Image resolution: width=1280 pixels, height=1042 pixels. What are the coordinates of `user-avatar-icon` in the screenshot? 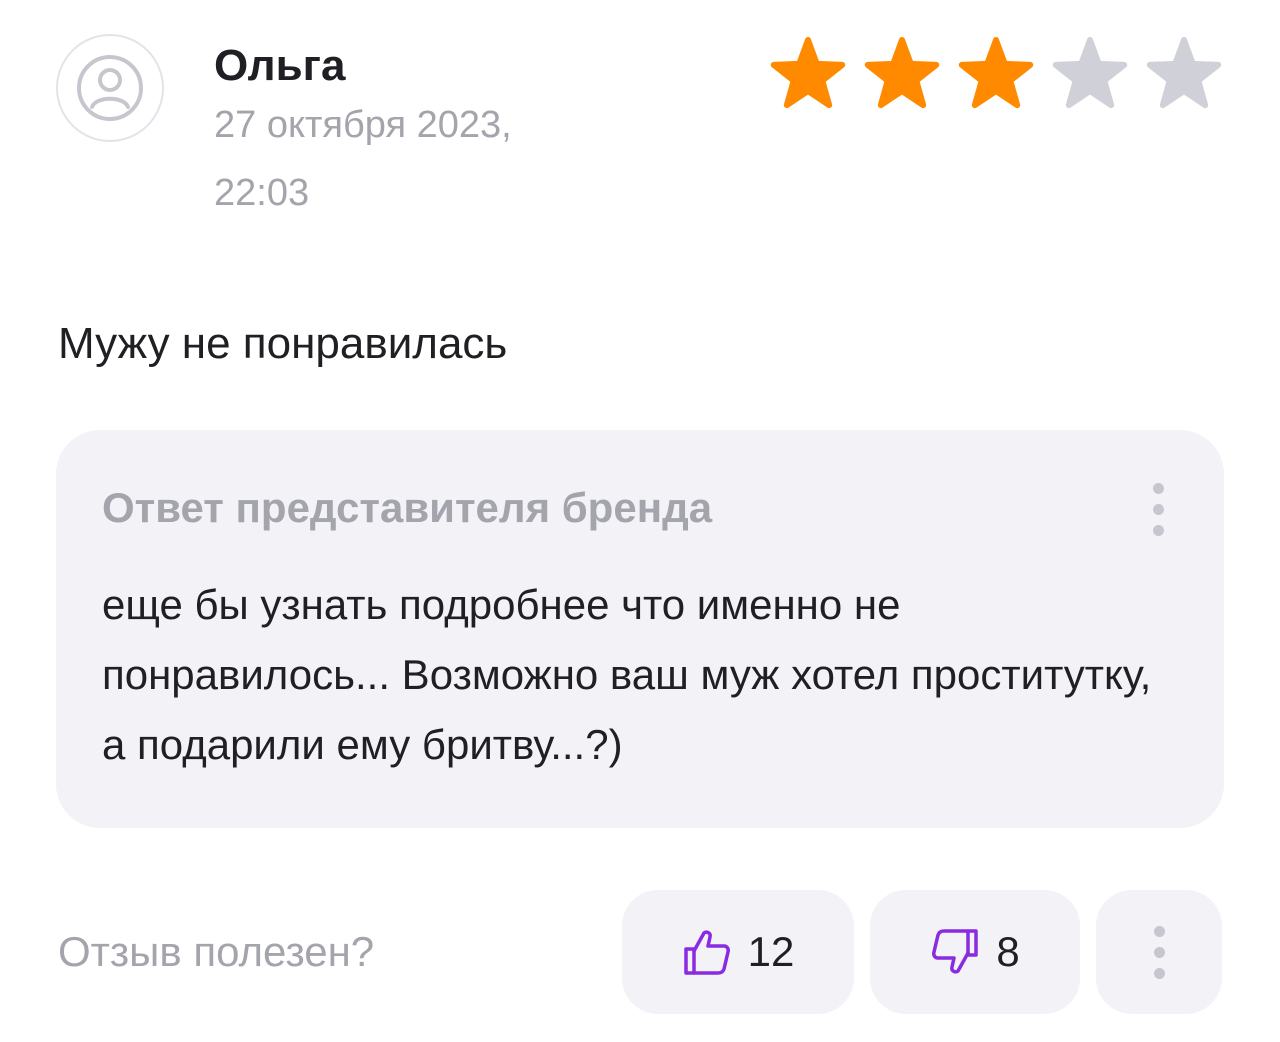 It's located at (110, 88).